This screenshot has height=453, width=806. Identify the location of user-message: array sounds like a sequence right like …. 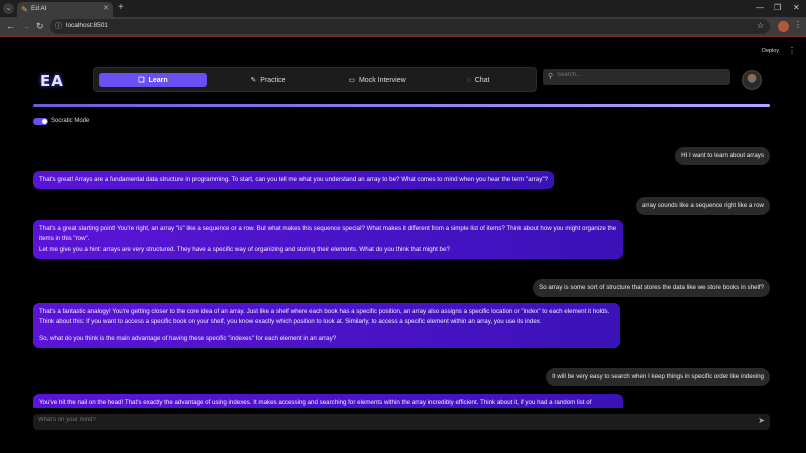
(702, 206).